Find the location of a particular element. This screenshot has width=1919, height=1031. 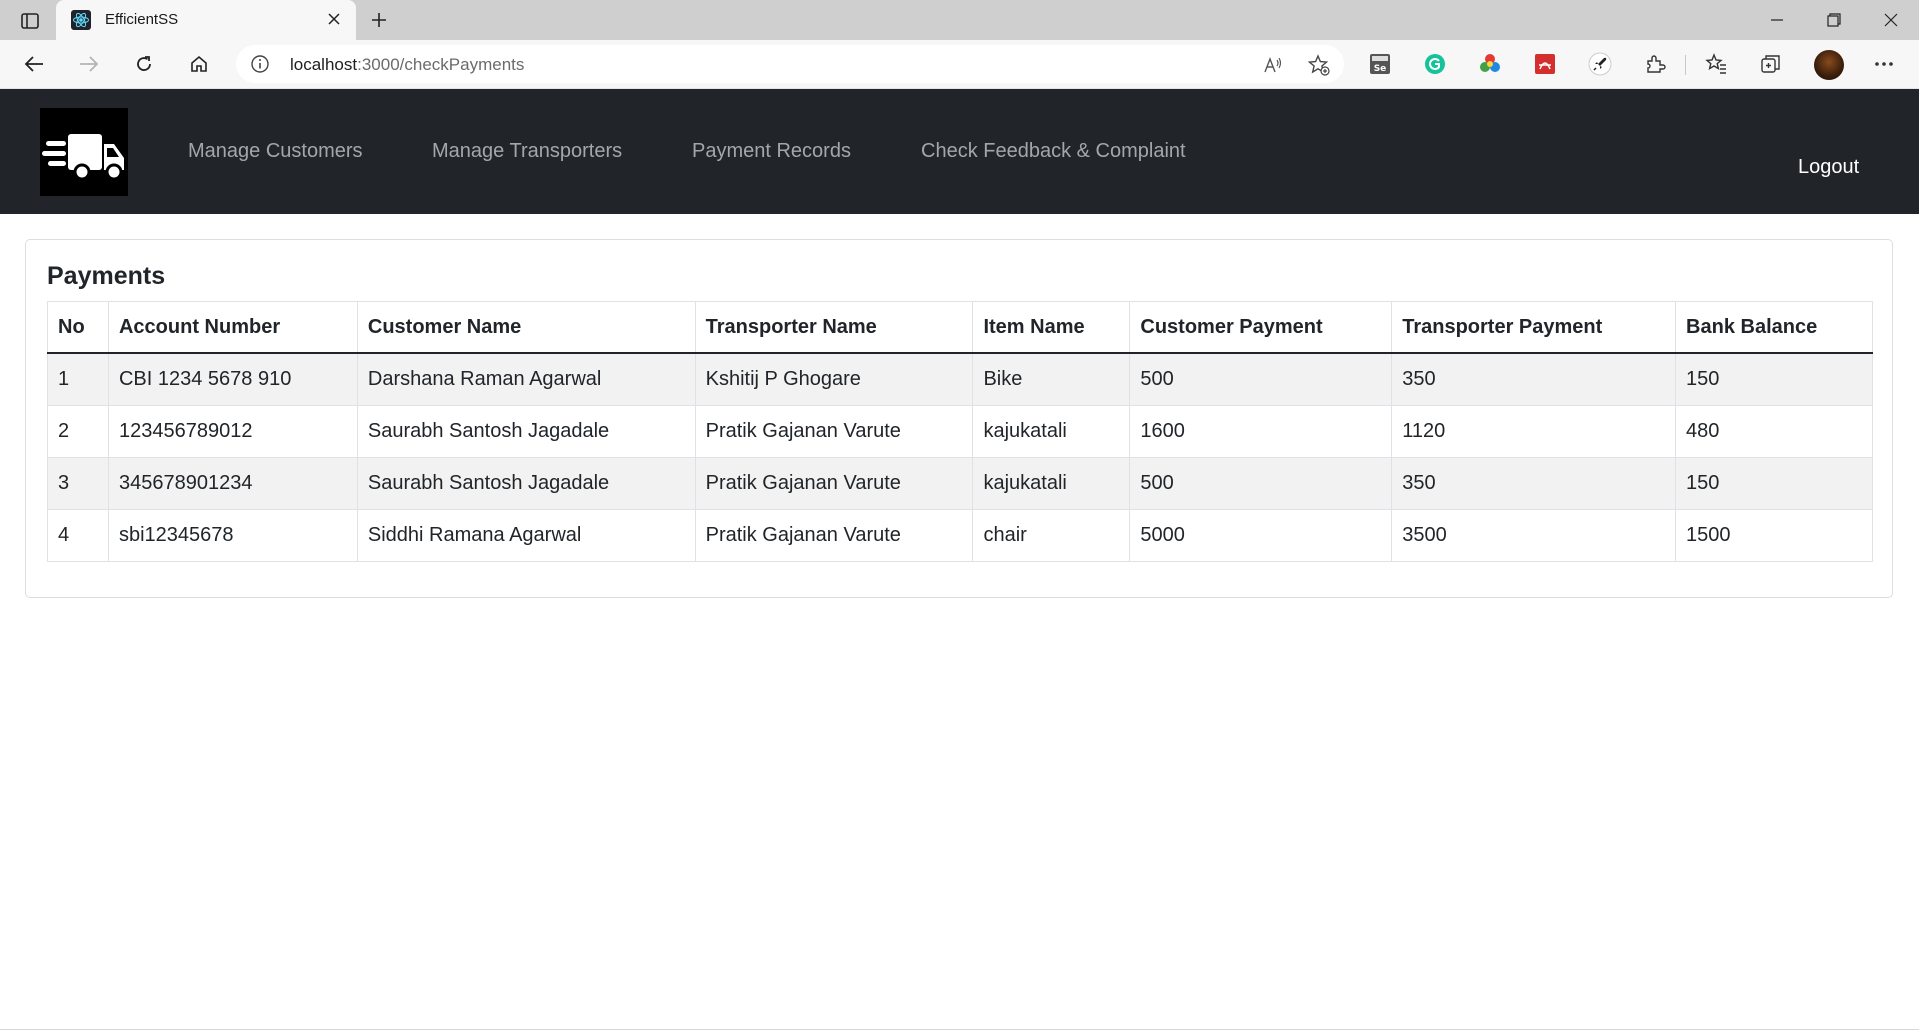

cell-no: 4 is located at coordinates (78, 535).